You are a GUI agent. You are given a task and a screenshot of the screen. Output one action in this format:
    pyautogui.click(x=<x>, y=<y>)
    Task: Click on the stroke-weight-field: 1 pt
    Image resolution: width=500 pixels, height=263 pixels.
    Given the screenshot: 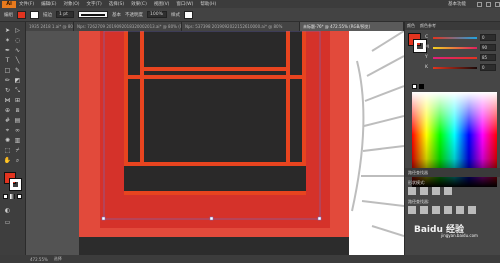 What is the action you would take?
    pyautogui.click(x=65, y=14)
    